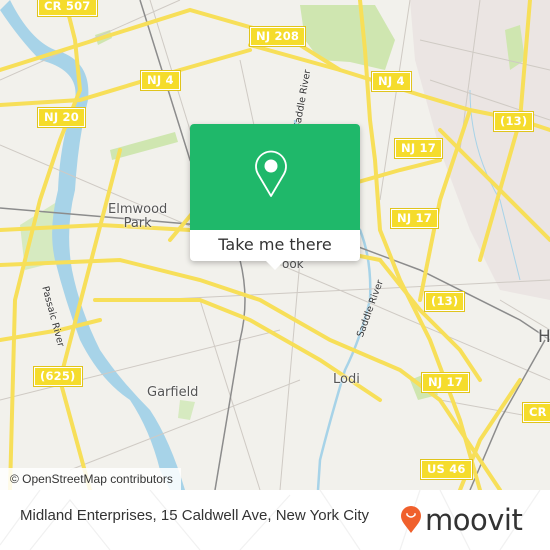  I want to click on place-label-partial: H, so click(544, 337).